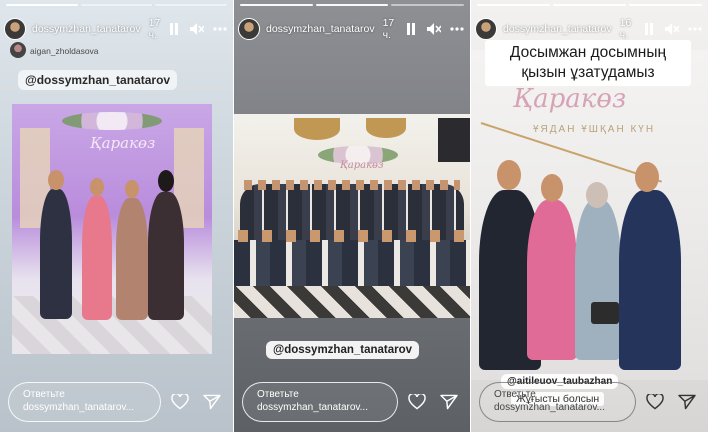  What do you see at coordinates (594, 129) in the screenshot?
I see `backdrop-subtitle: ҰЯДАН ҰШҚАН КҮН` at bounding box center [594, 129].